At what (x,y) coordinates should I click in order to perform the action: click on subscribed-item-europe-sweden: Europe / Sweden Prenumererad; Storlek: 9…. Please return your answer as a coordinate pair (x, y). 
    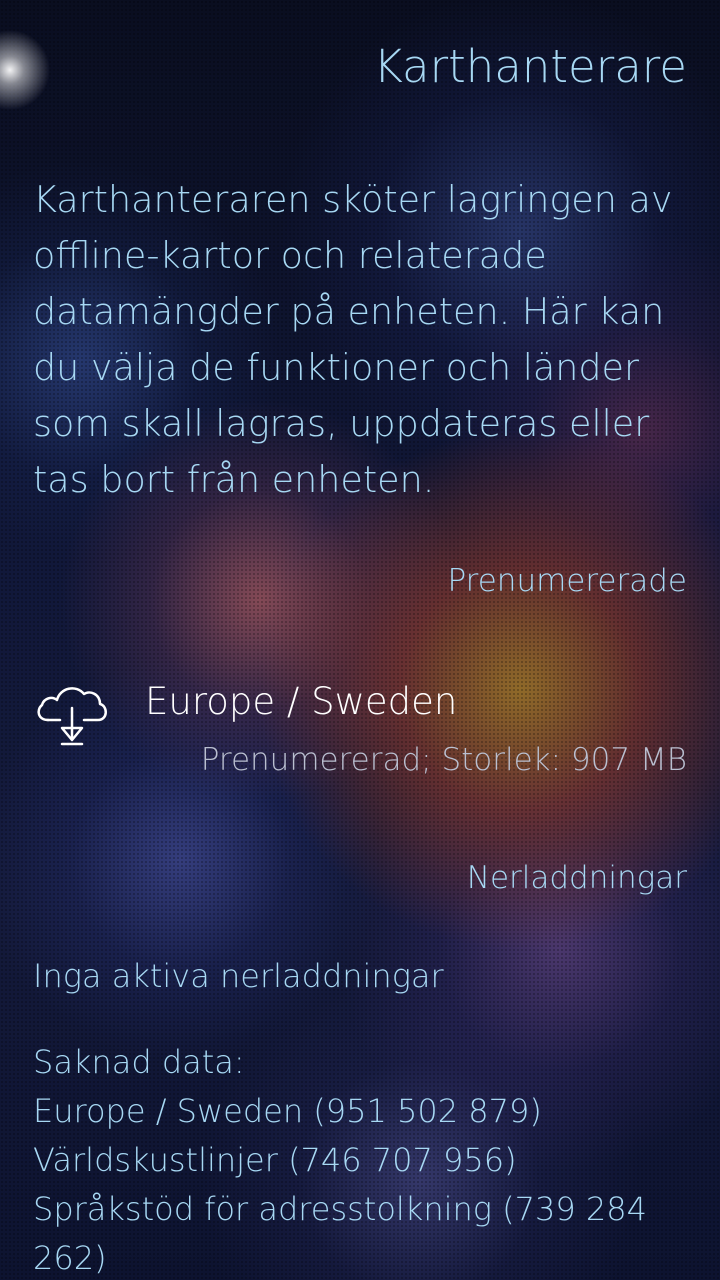
    Looking at the image, I should click on (360, 727).